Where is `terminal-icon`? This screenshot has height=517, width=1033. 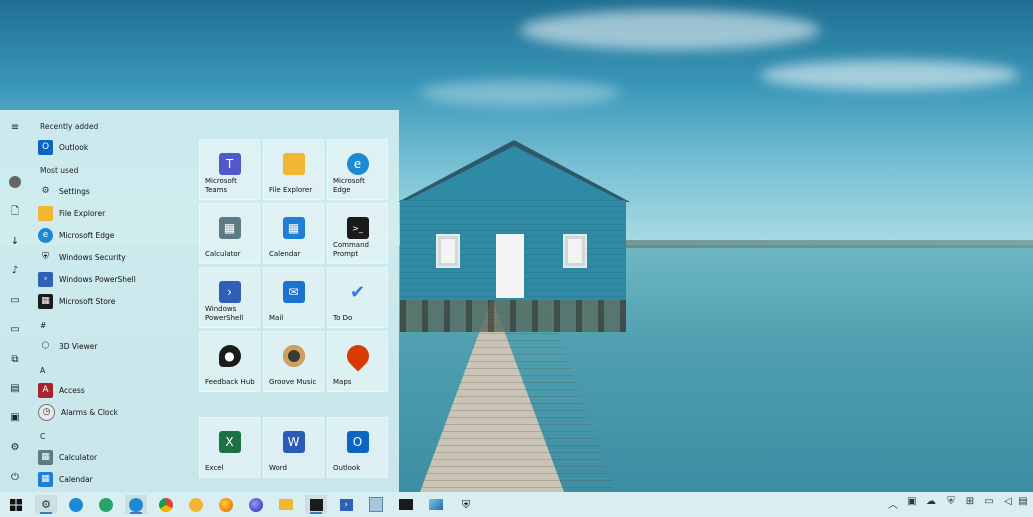 terminal-icon is located at coordinates (406, 504).